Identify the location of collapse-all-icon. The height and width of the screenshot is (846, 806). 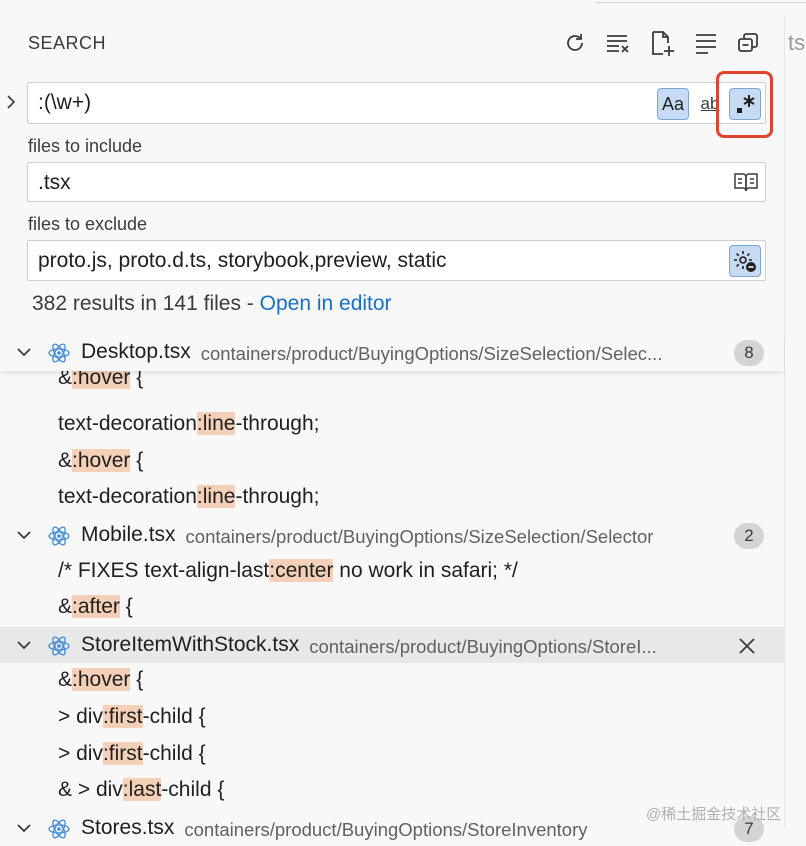
(748, 43).